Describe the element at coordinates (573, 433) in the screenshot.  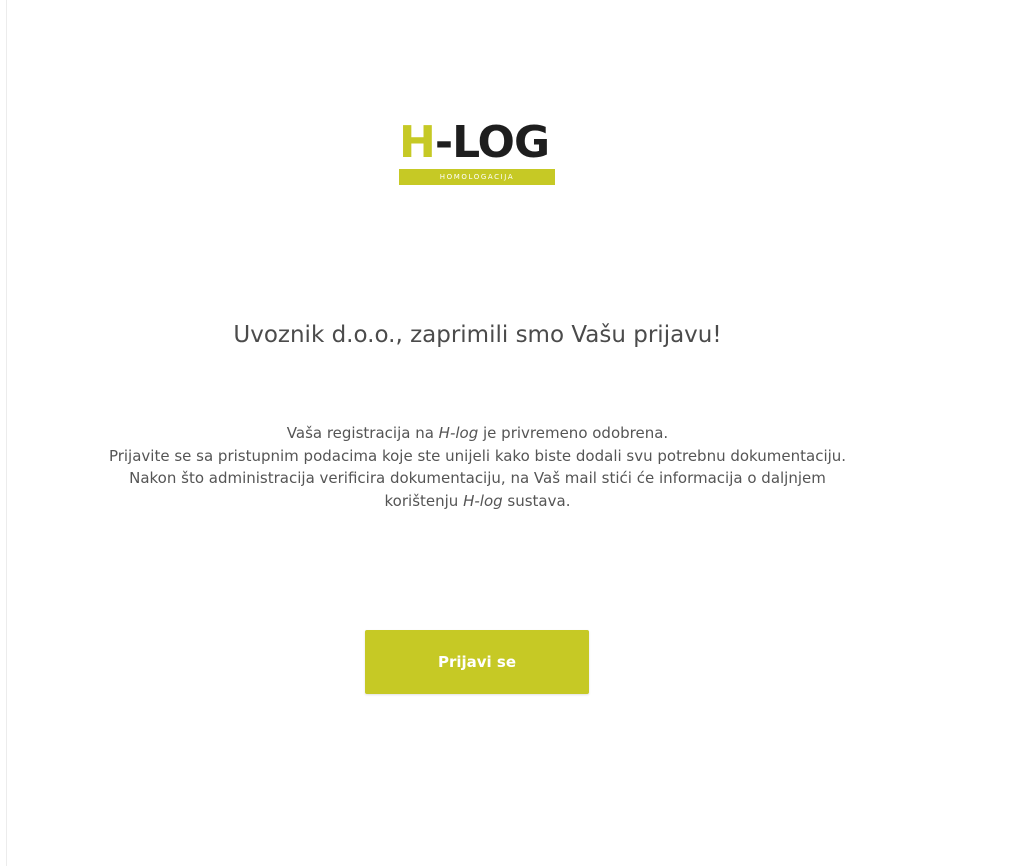
I see `message-line1-suffix: je privremeno odobrena.` at that location.